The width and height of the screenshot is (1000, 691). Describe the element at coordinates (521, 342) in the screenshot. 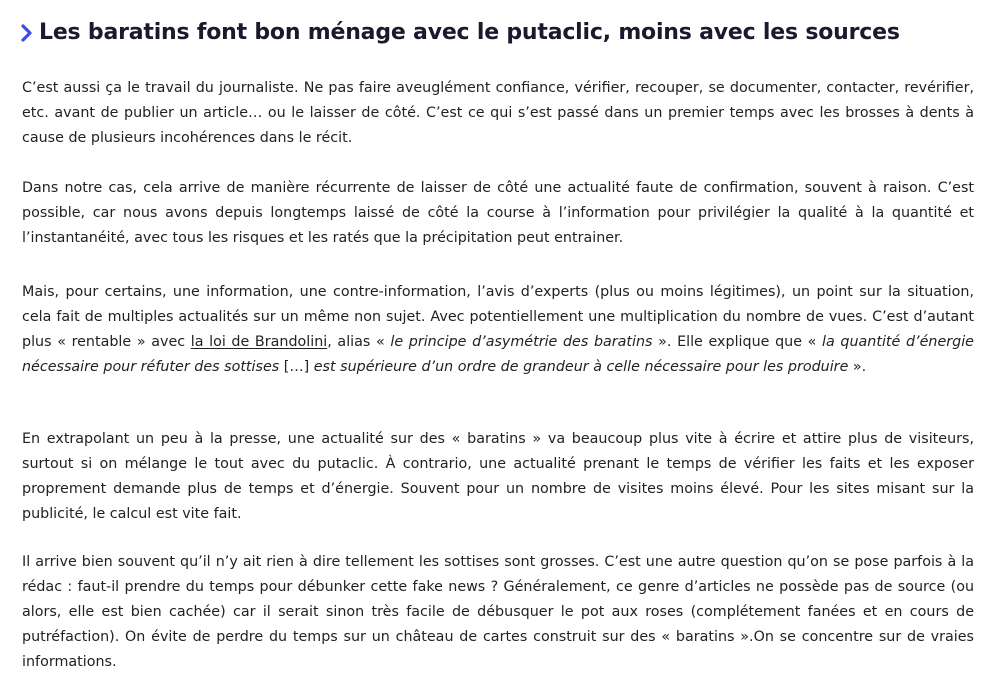

I see `paragraph-3-italic-1: le principe d’asymétrie des baratins` at that location.